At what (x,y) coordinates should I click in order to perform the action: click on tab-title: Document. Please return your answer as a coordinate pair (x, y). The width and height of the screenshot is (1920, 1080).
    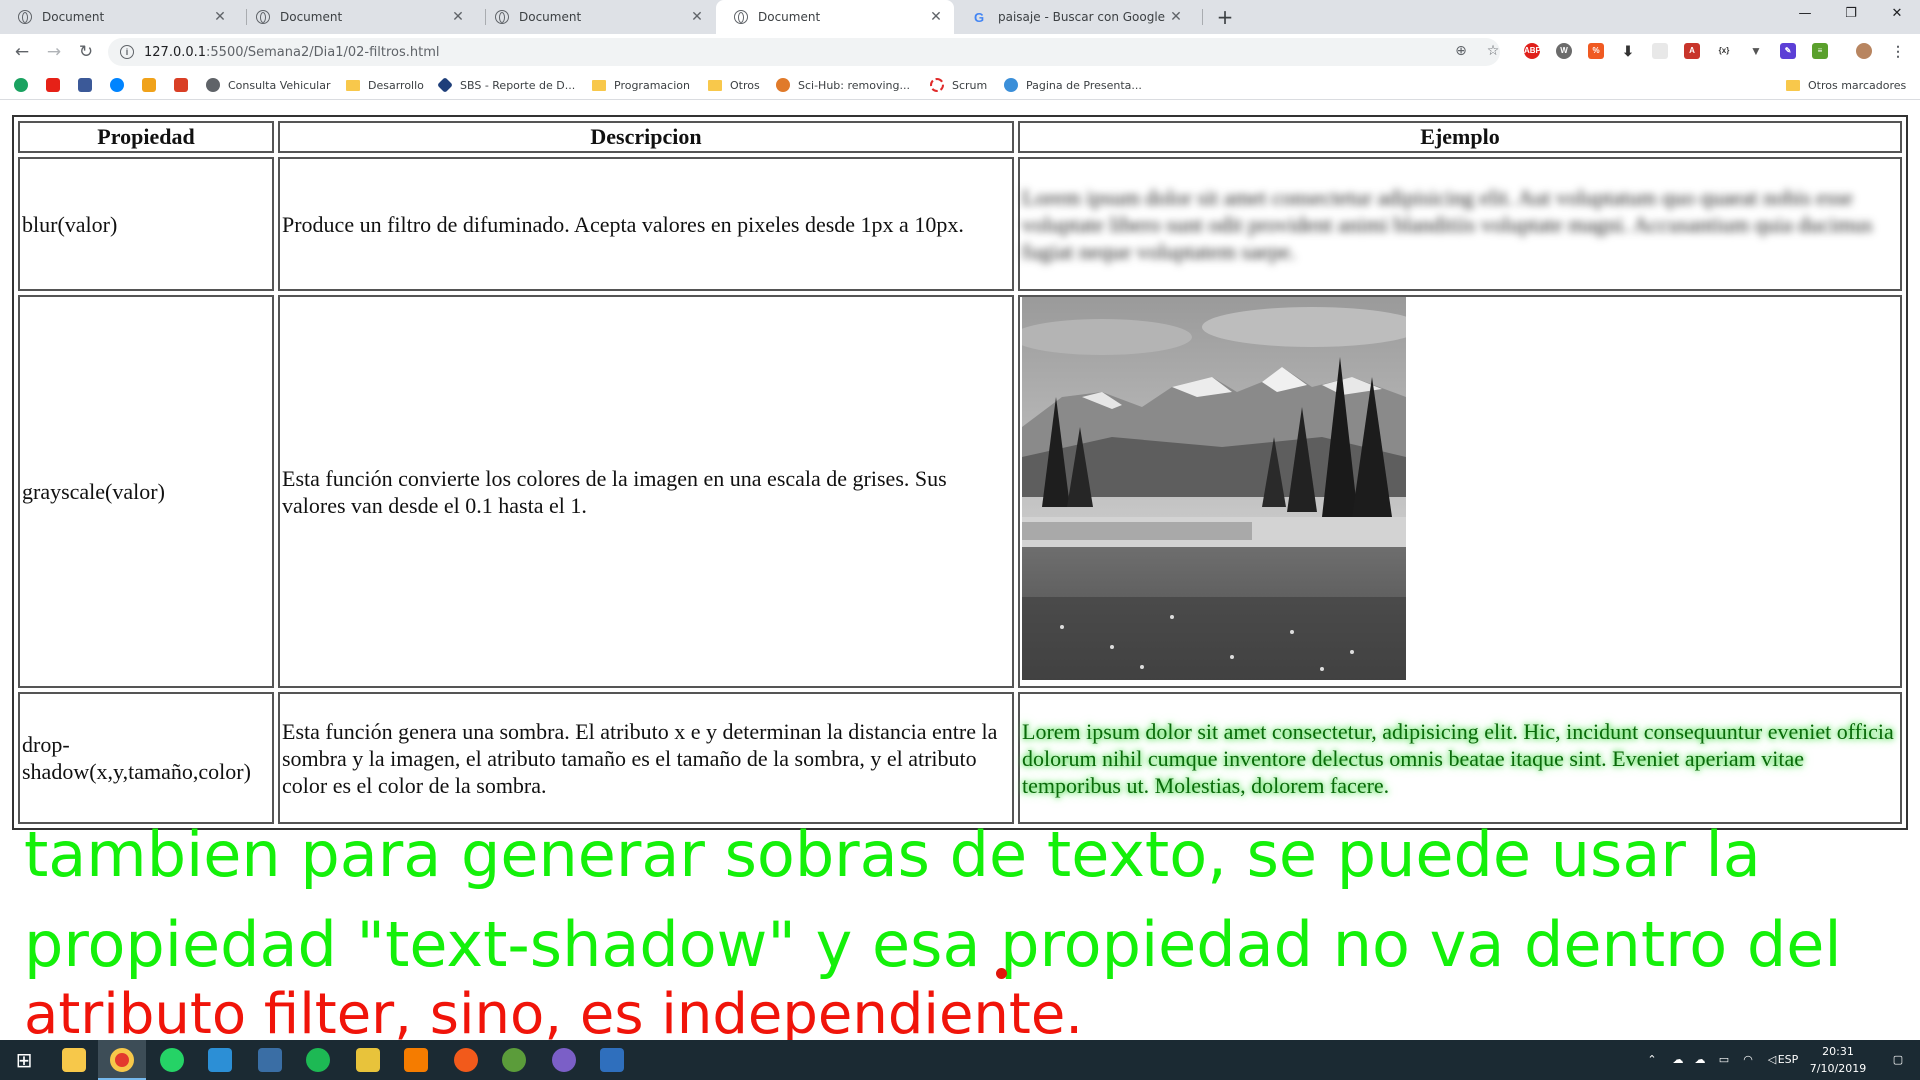
    Looking at the image, I should click on (311, 17).